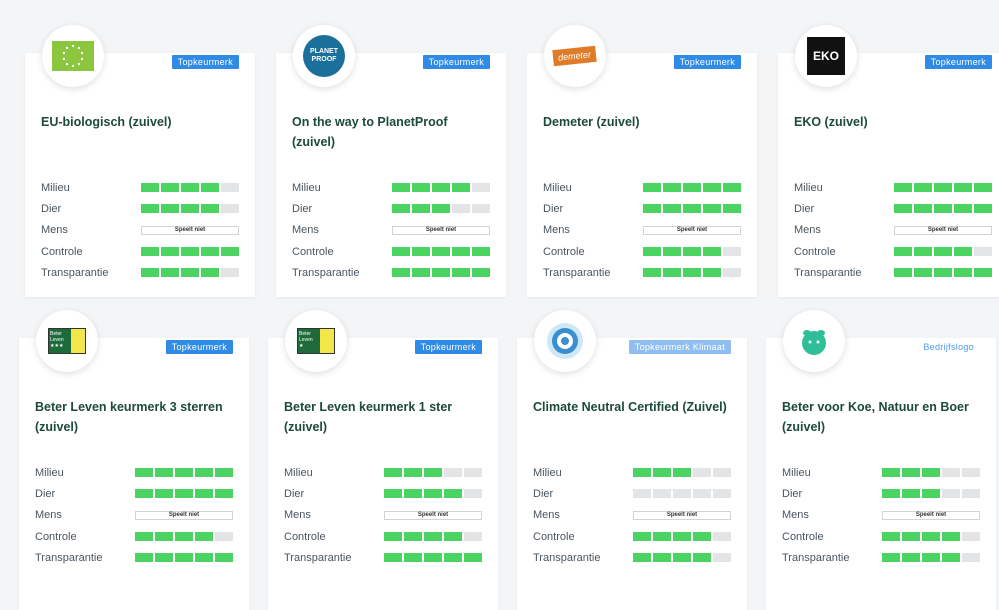  What do you see at coordinates (384, 515) in the screenshot?
I see `score-row: Mens Speelt niet` at bounding box center [384, 515].